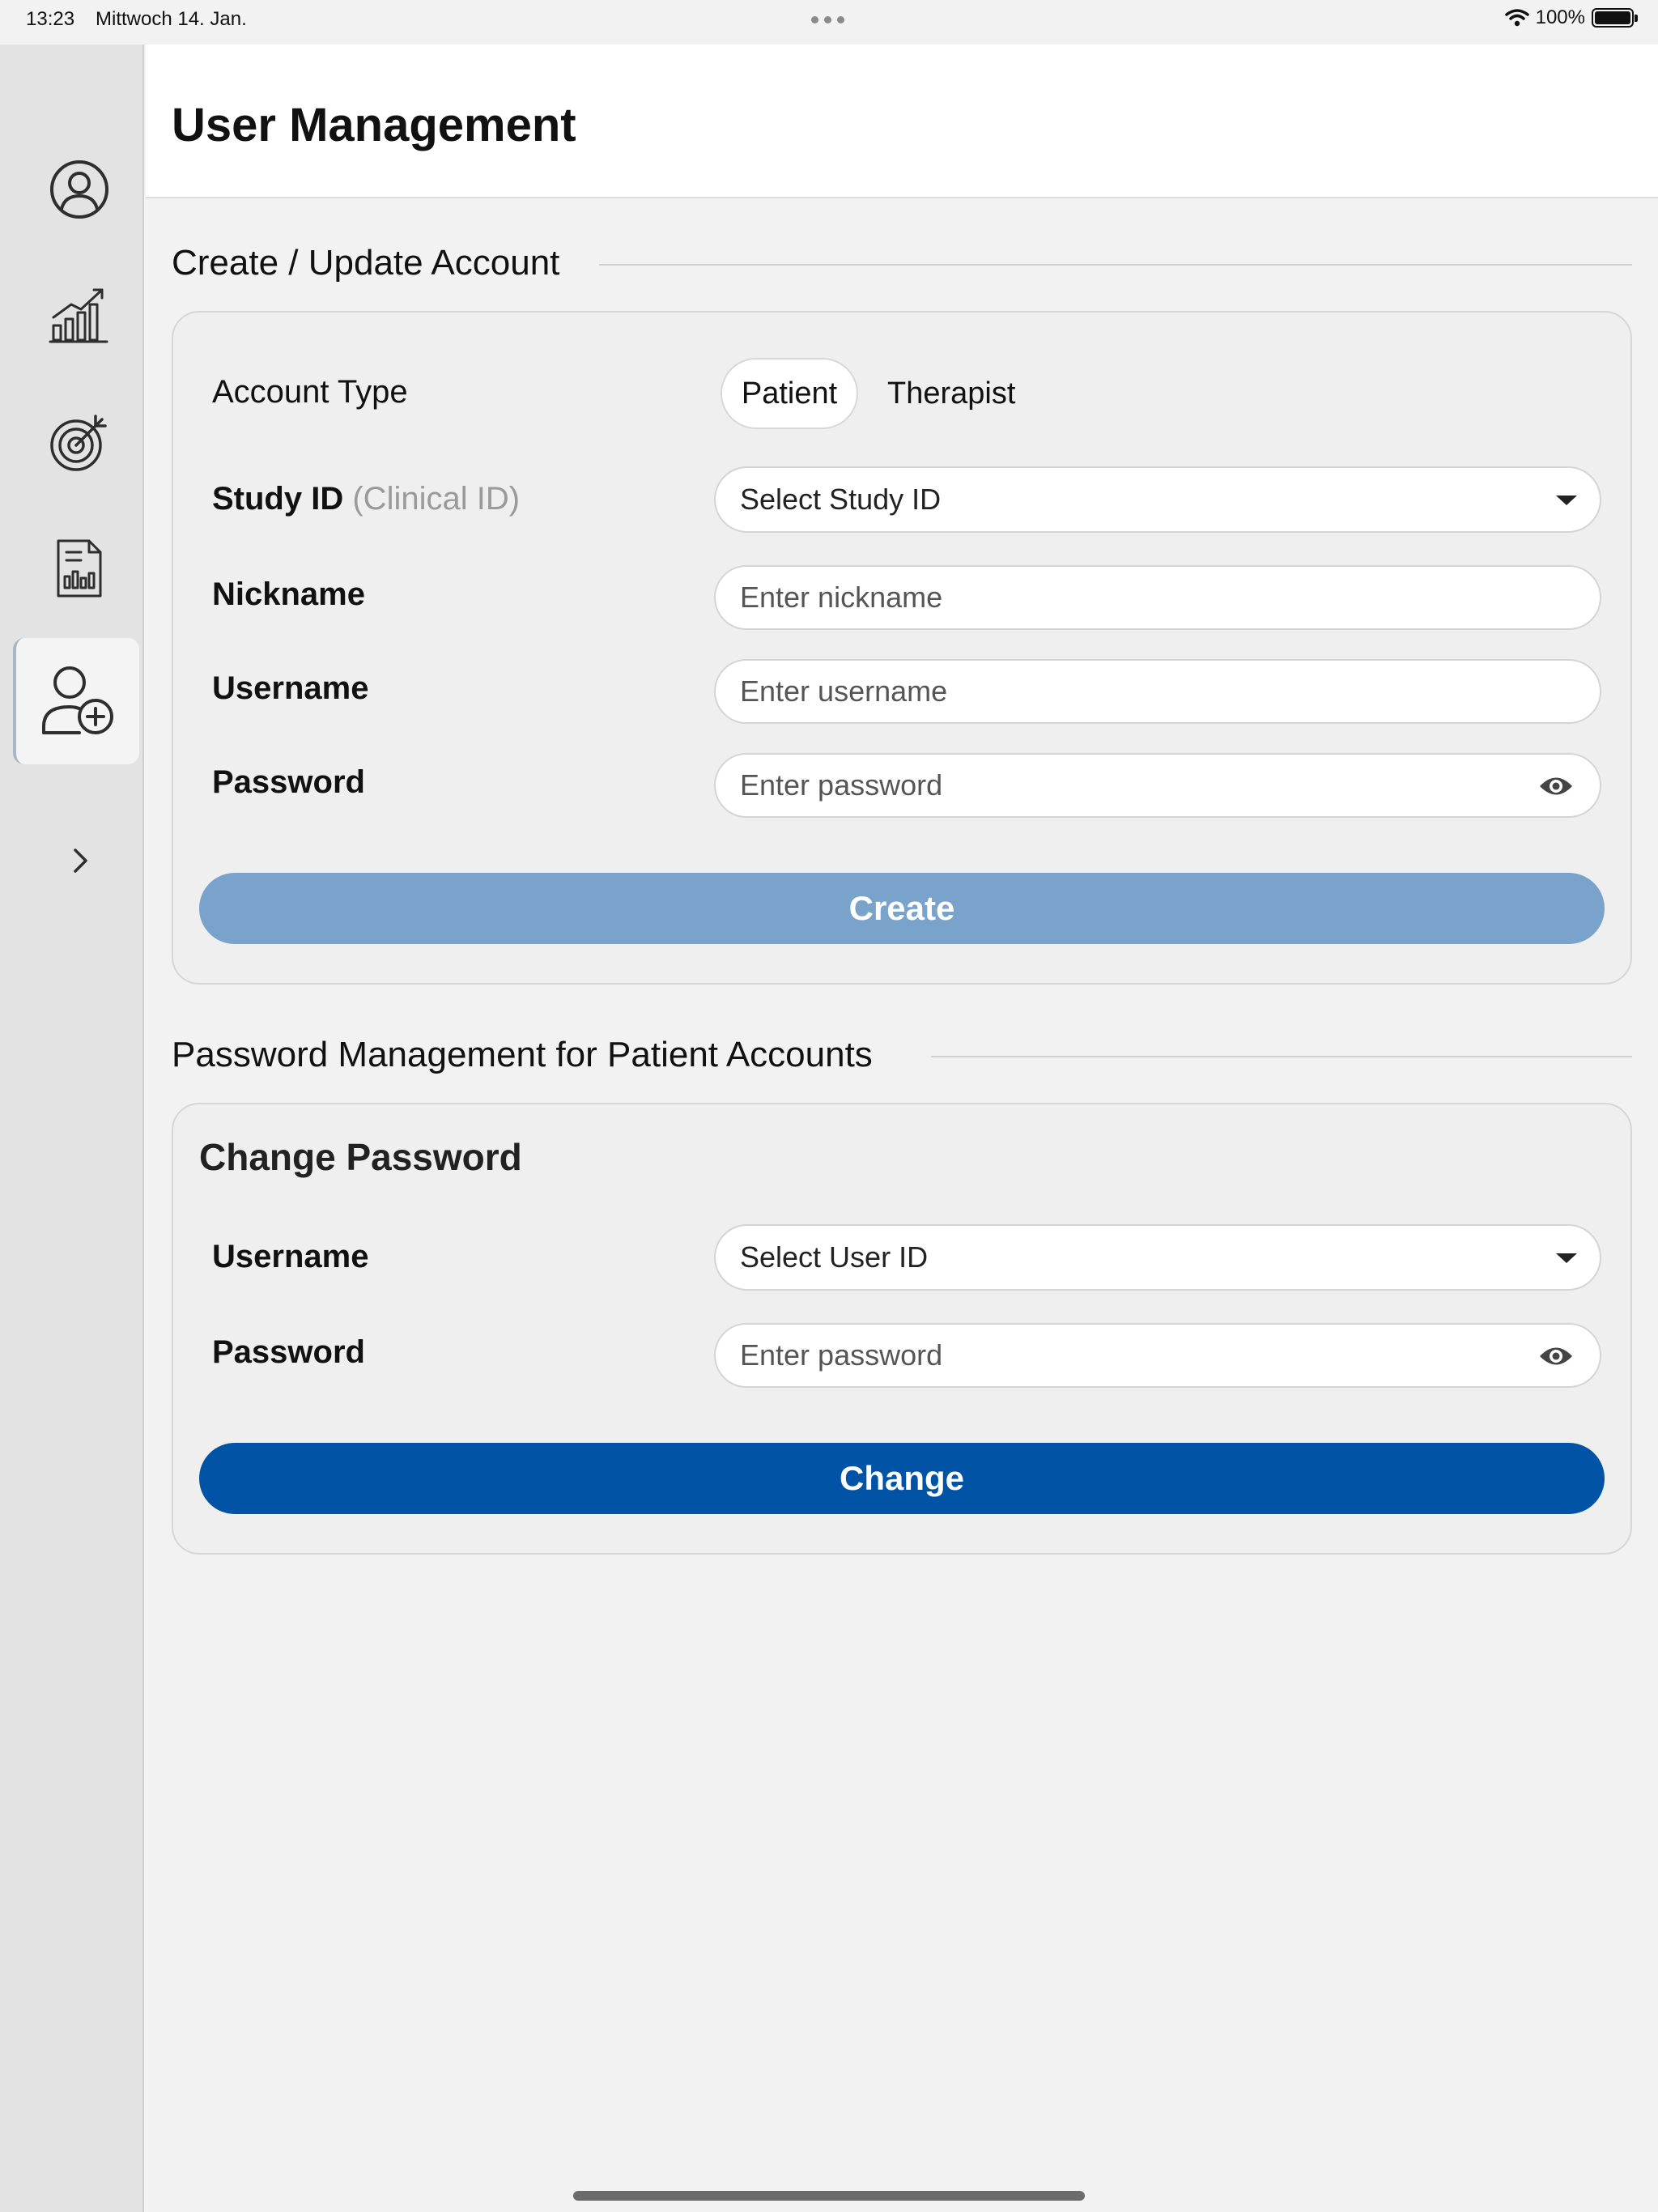 Image resolution: width=1658 pixels, height=2212 pixels. What do you see at coordinates (1157, 1257) in the screenshot?
I see `user-id-select: Select User ID` at bounding box center [1157, 1257].